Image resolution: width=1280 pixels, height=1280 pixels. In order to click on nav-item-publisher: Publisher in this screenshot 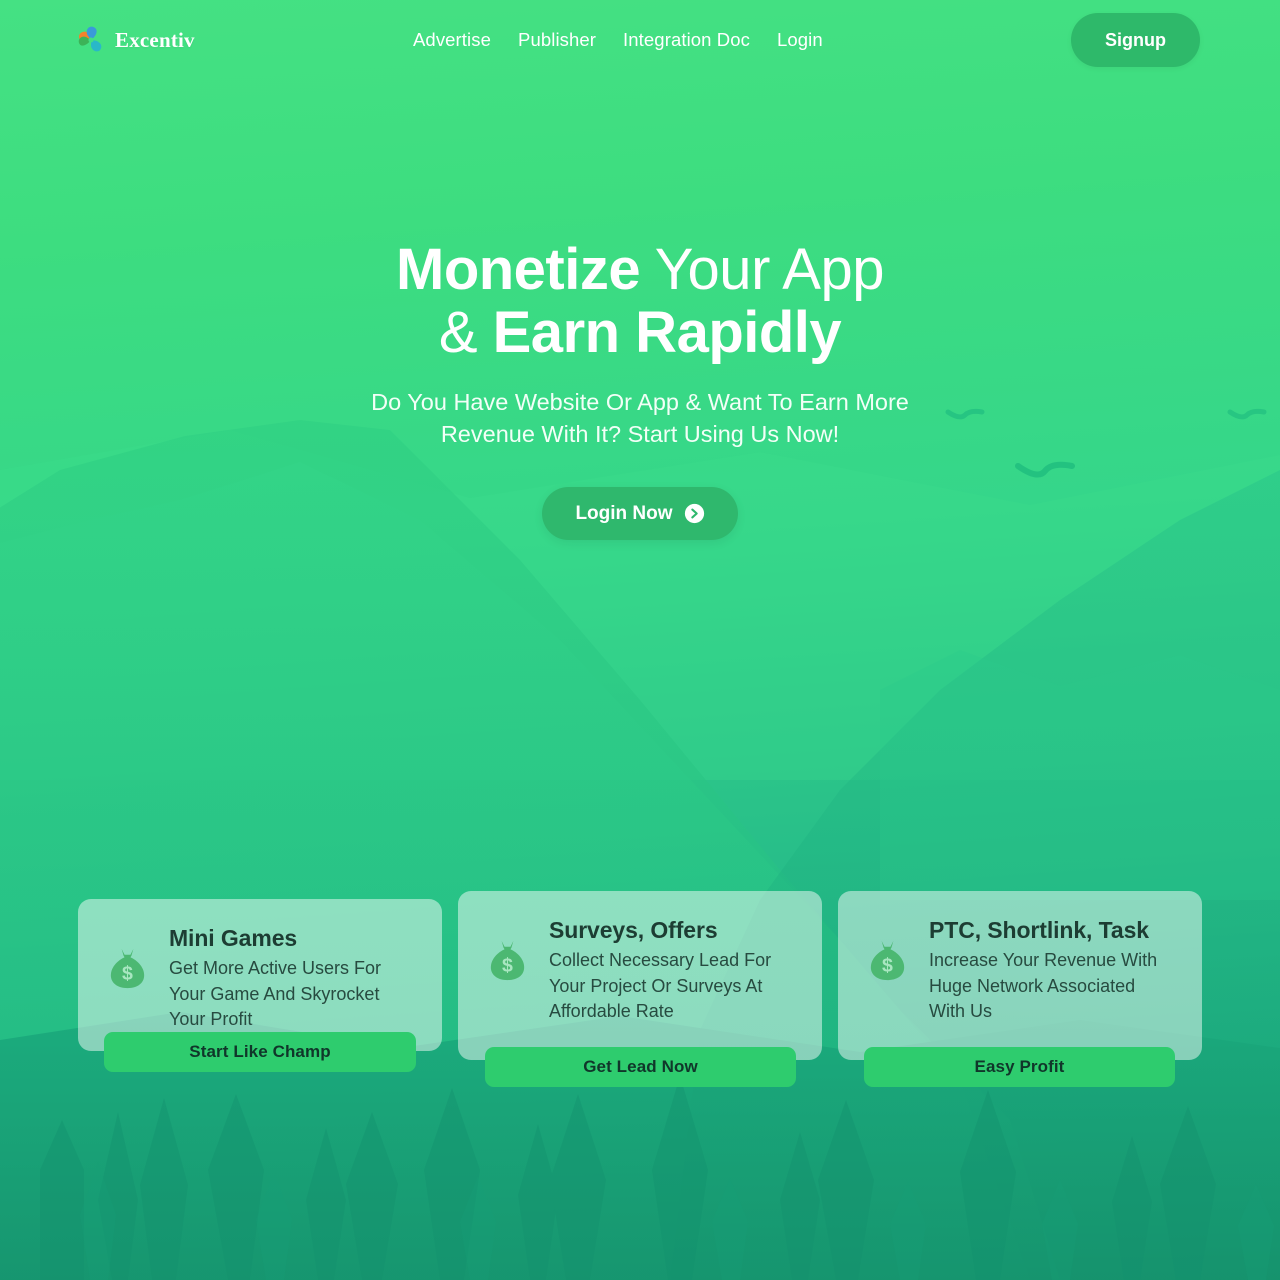, I will do `click(557, 40)`.